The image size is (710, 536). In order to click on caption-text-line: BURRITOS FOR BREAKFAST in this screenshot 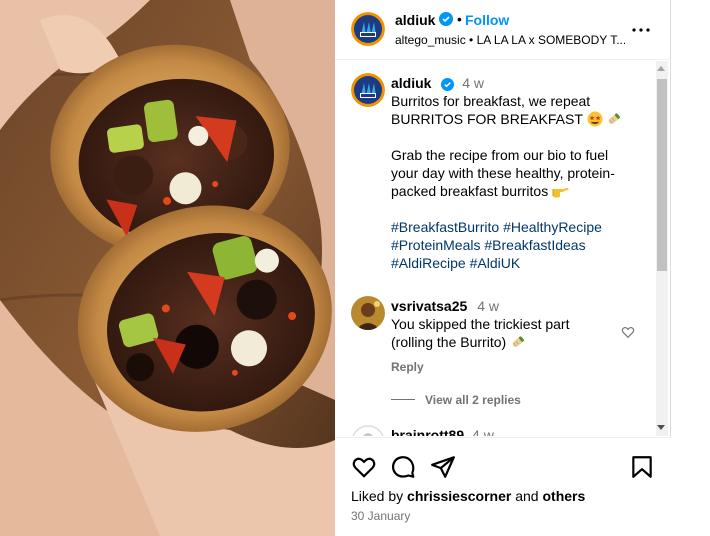, I will do `click(516, 119)`.